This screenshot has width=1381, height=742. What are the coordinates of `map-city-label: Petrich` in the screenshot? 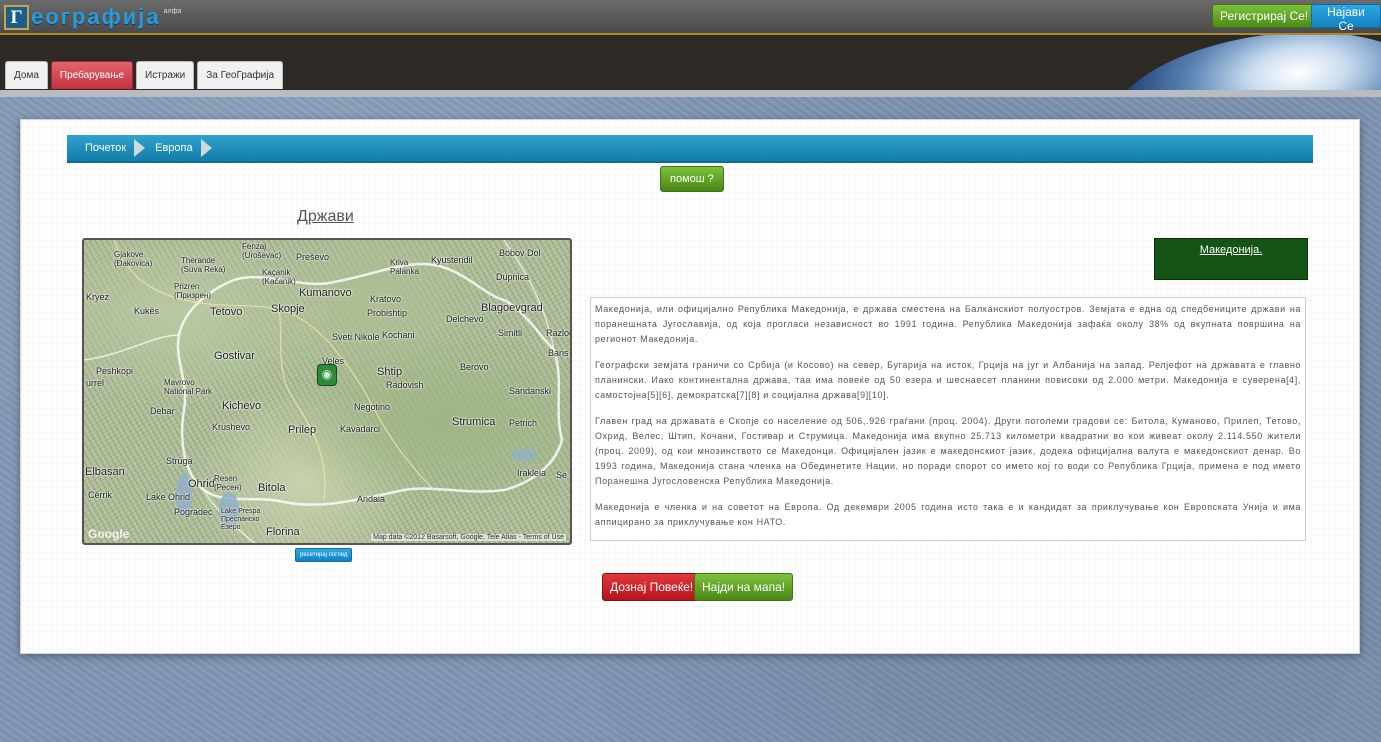 It's located at (523, 423).